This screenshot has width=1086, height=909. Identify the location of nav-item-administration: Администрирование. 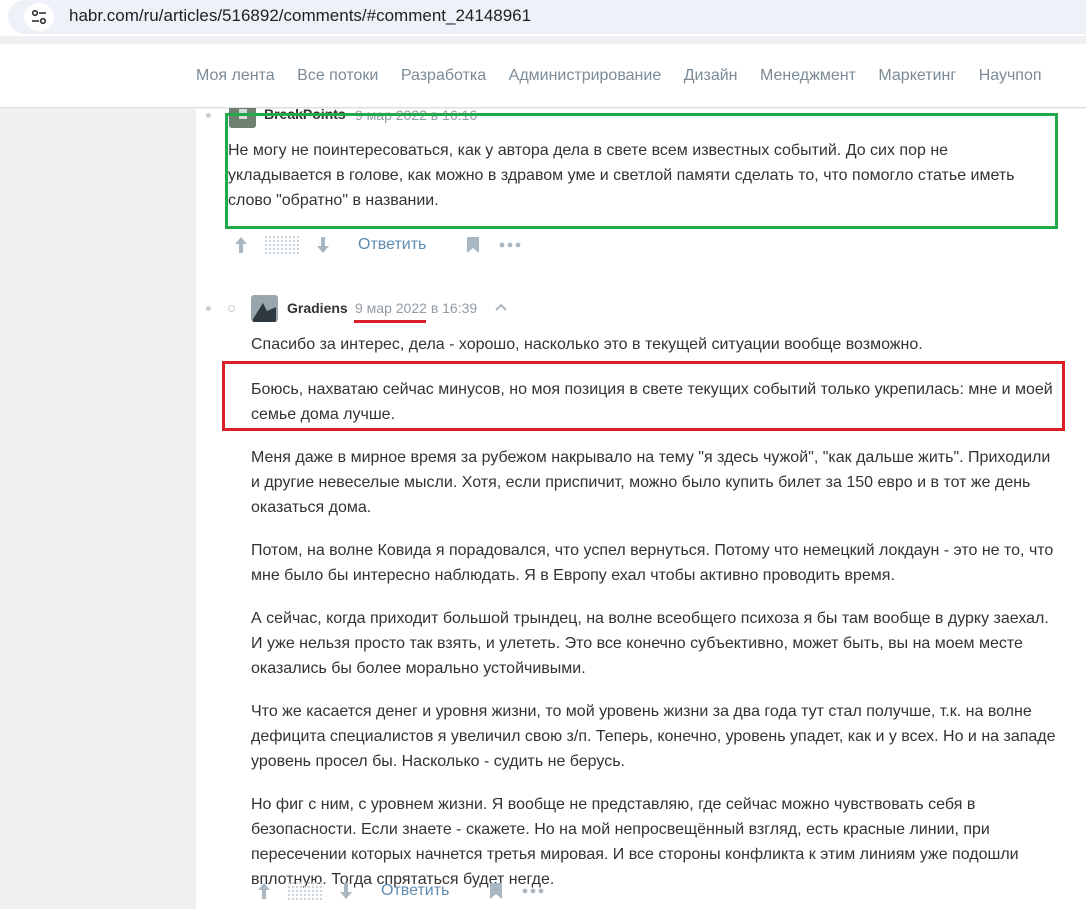
(585, 76).